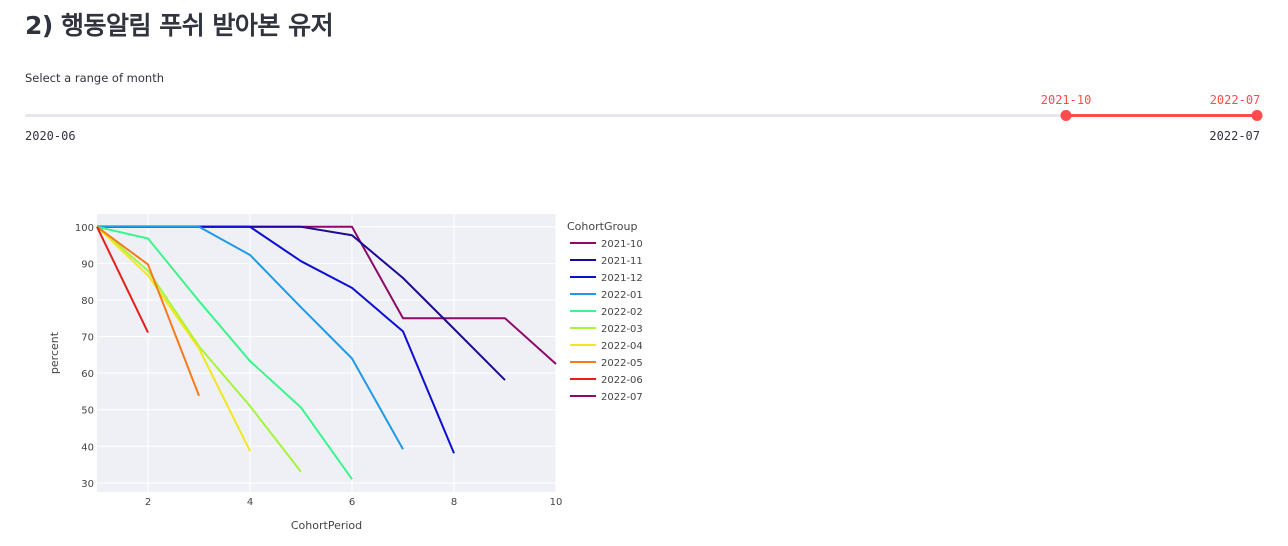 This screenshot has height=546, width=1288. I want to click on x-tick-label: 8, so click(454, 502).